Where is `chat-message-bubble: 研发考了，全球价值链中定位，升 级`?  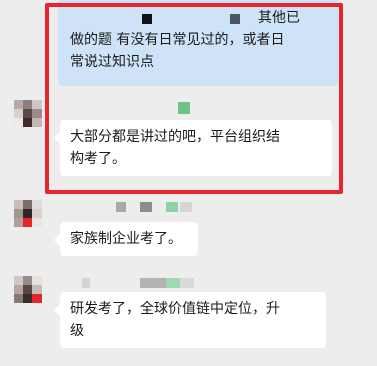 chat-message-bubble: 研发考了，全球价值链中定位，升 级 is located at coordinates (190, 320).